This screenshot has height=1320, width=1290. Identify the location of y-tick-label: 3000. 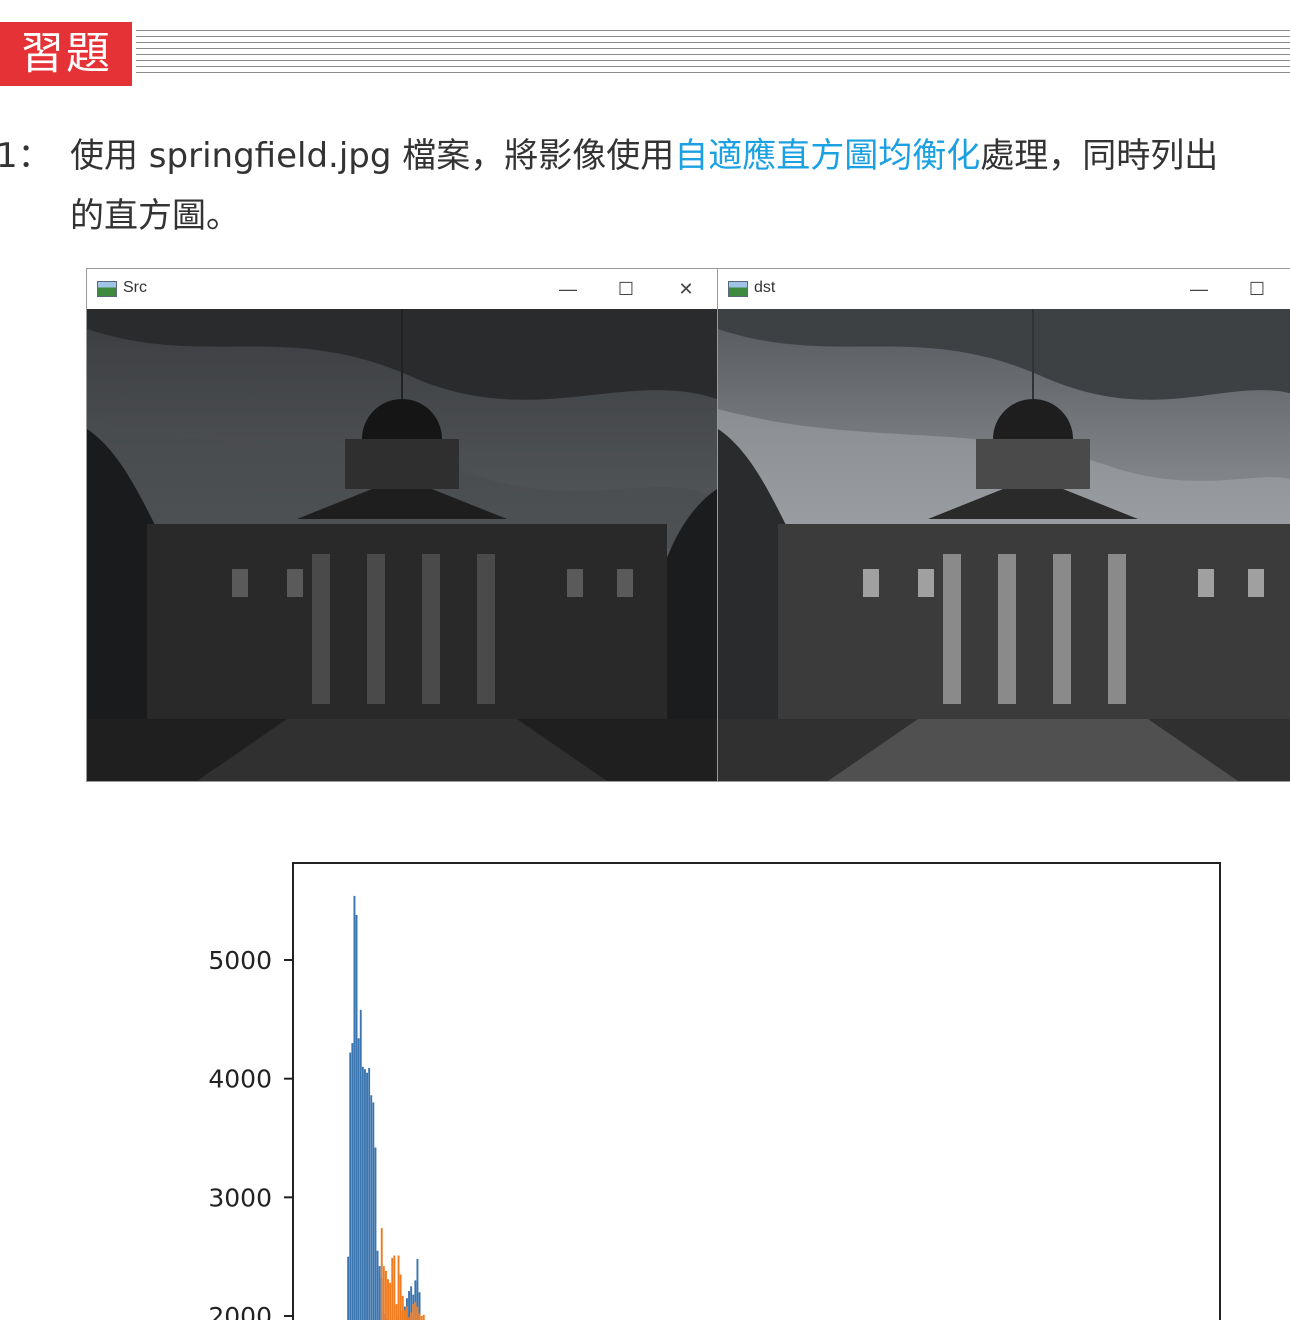
(240, 1197).